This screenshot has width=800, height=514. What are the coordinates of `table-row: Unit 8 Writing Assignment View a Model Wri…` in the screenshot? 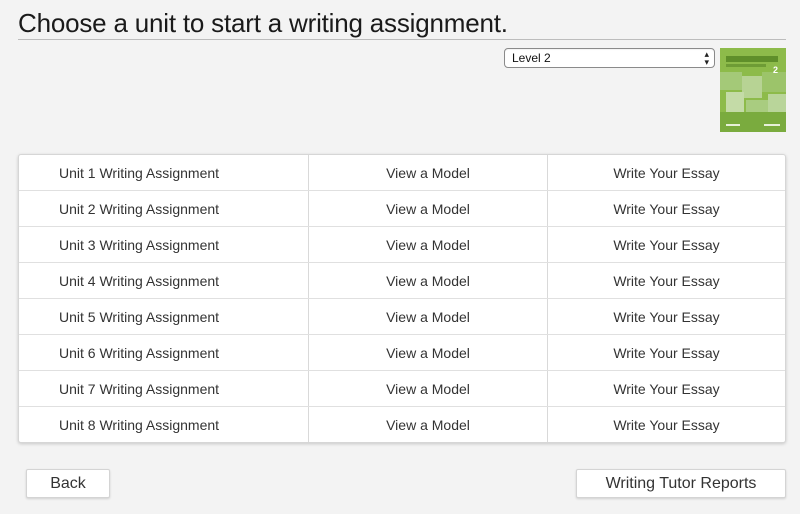 It's located at (402, 424).